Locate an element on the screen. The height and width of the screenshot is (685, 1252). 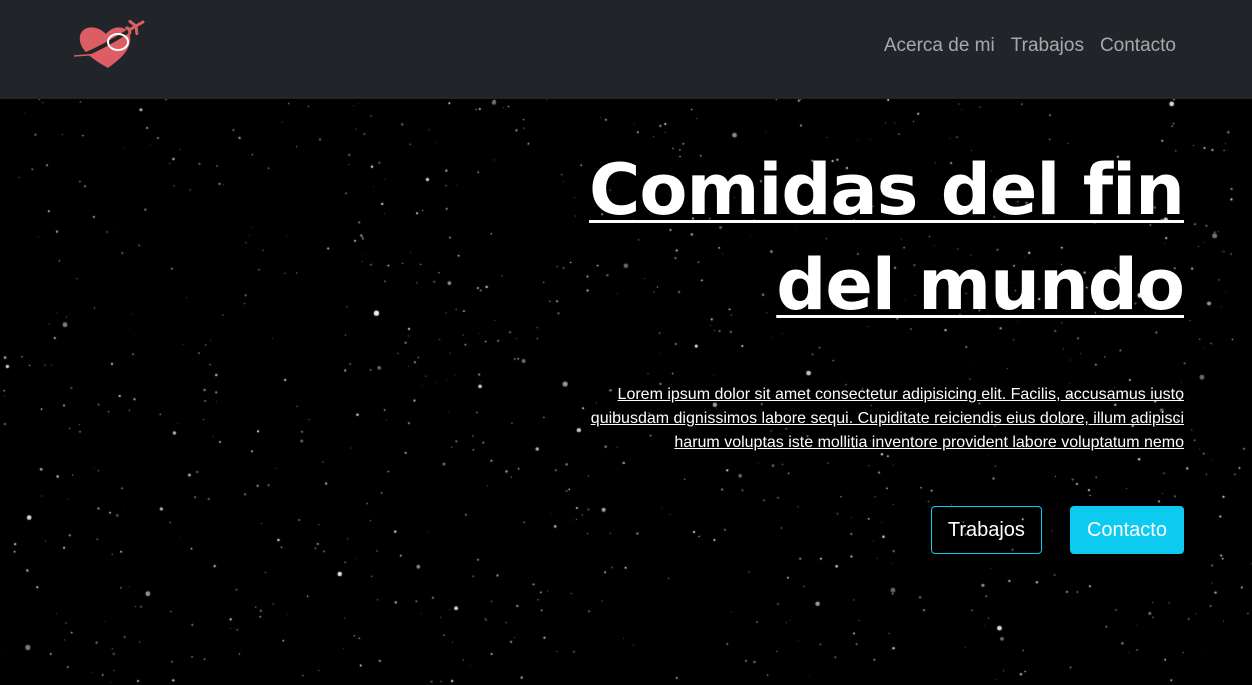
hero-title: Comidas del fin del mundo is located at coordinates (886, 237).